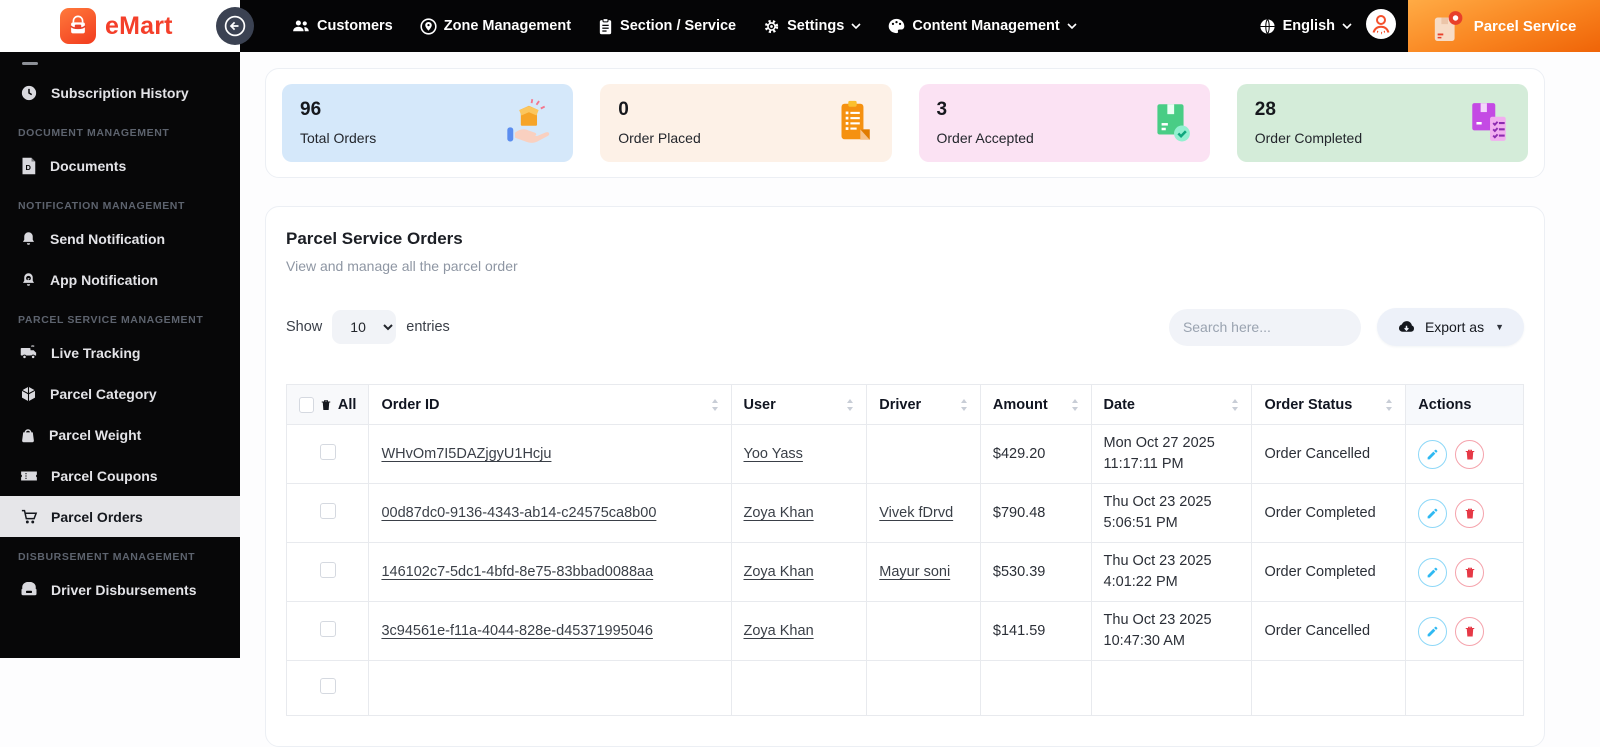  Describe the element at coordinates (1171, 404) in the screenshot. I see `col-date: Date` at that location.